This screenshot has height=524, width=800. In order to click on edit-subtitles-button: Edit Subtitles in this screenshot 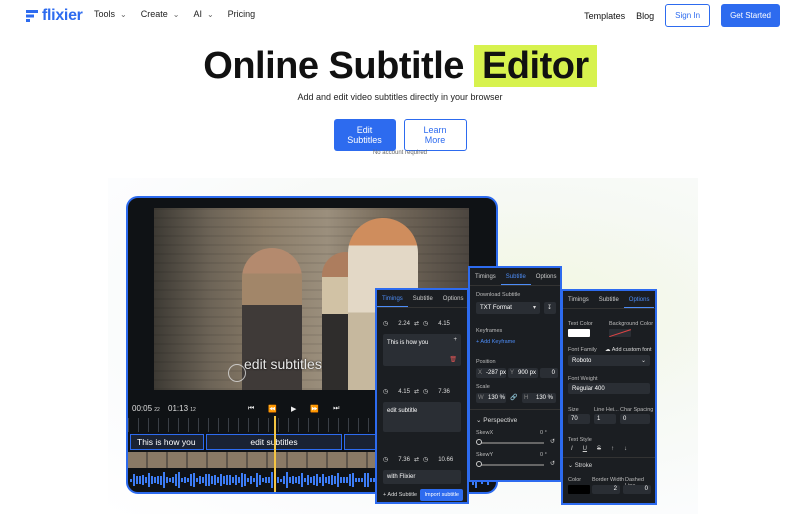, I will do `click(364, 135)`.